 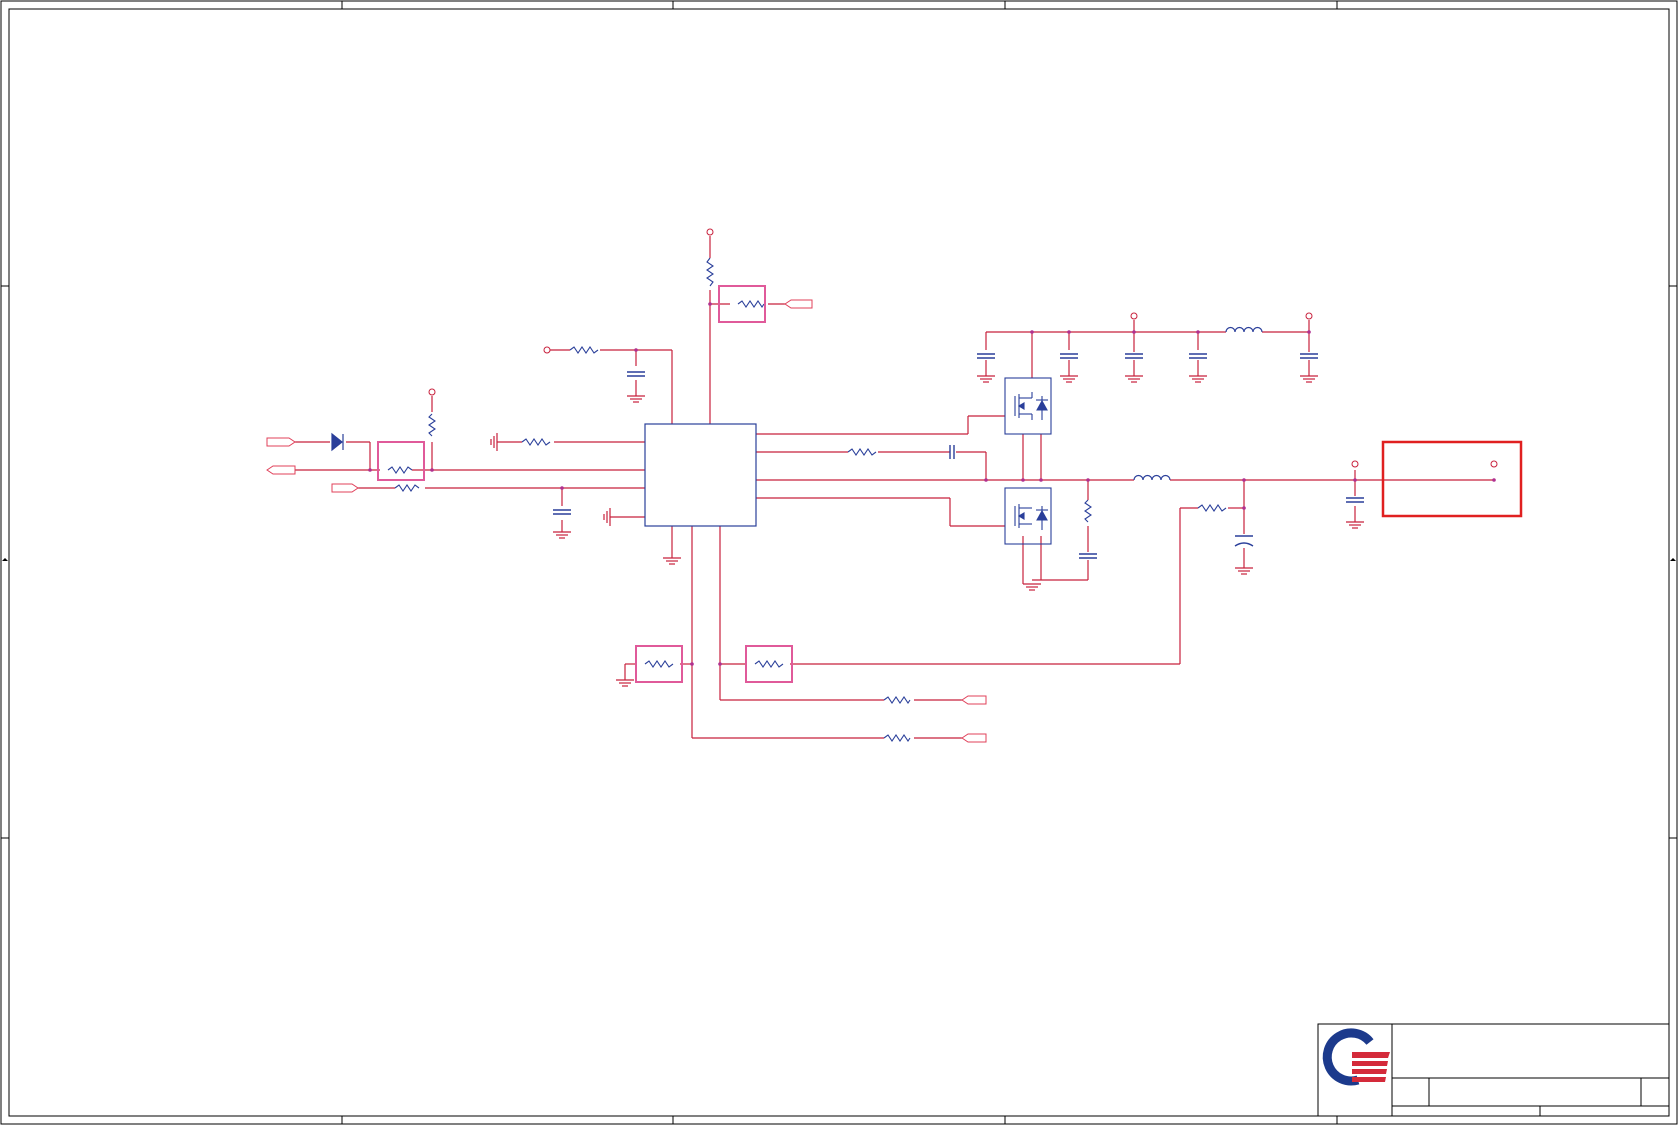 I want to click on company-logo, so click(x=1356, y=1057).